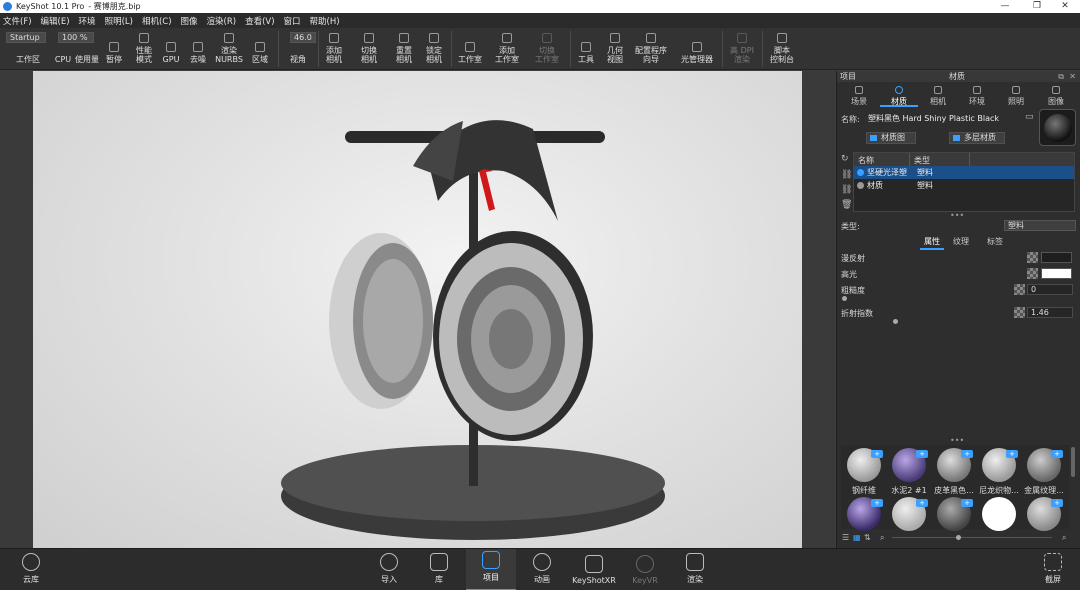 The width and height of the screenshot is (1080, 590). Describe the element at coordinates (1029, 117) in the screenshot. I see `comment-icon: ▭` at that location.